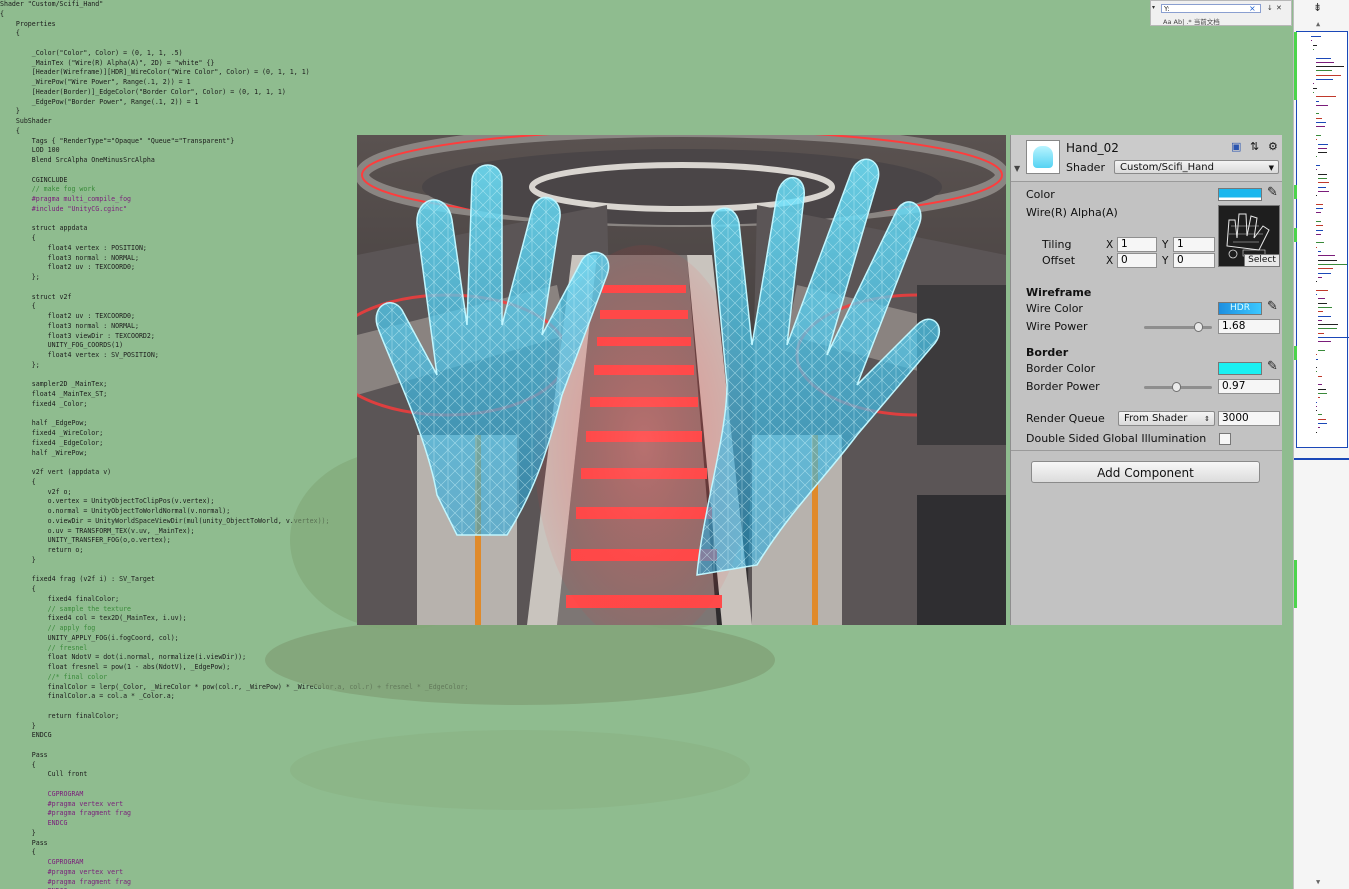 The image size is (1349, 889). What do you see at coordinates (1236, 146) in the screenshot?
I see `help-book-icon: ▣` at bounding box center [1236, 146].